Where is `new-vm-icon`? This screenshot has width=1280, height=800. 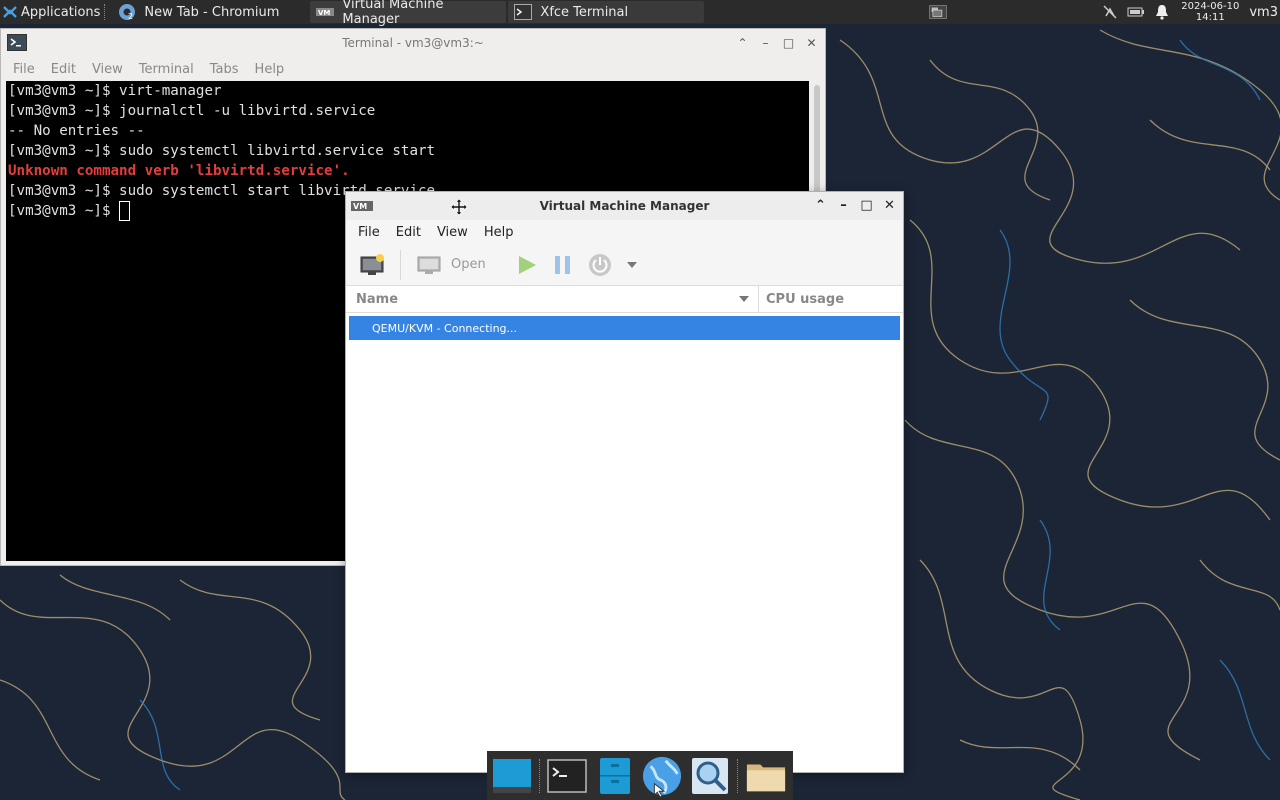 new-vm-icon is located at coordinates (372, 264).